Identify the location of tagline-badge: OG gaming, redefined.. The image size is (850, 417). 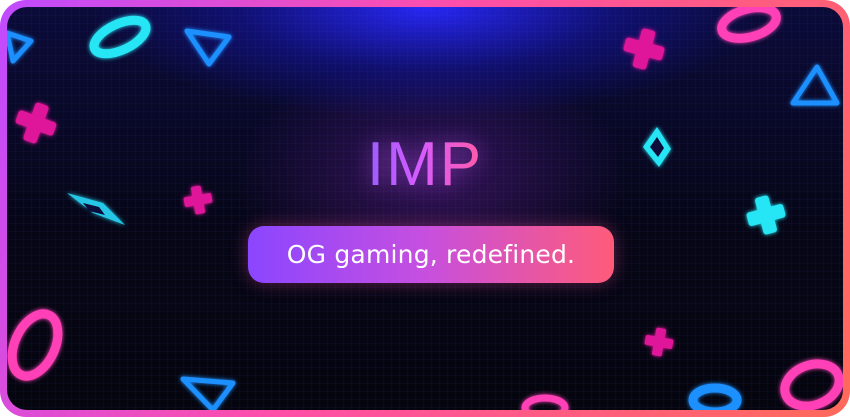
(431, 254).